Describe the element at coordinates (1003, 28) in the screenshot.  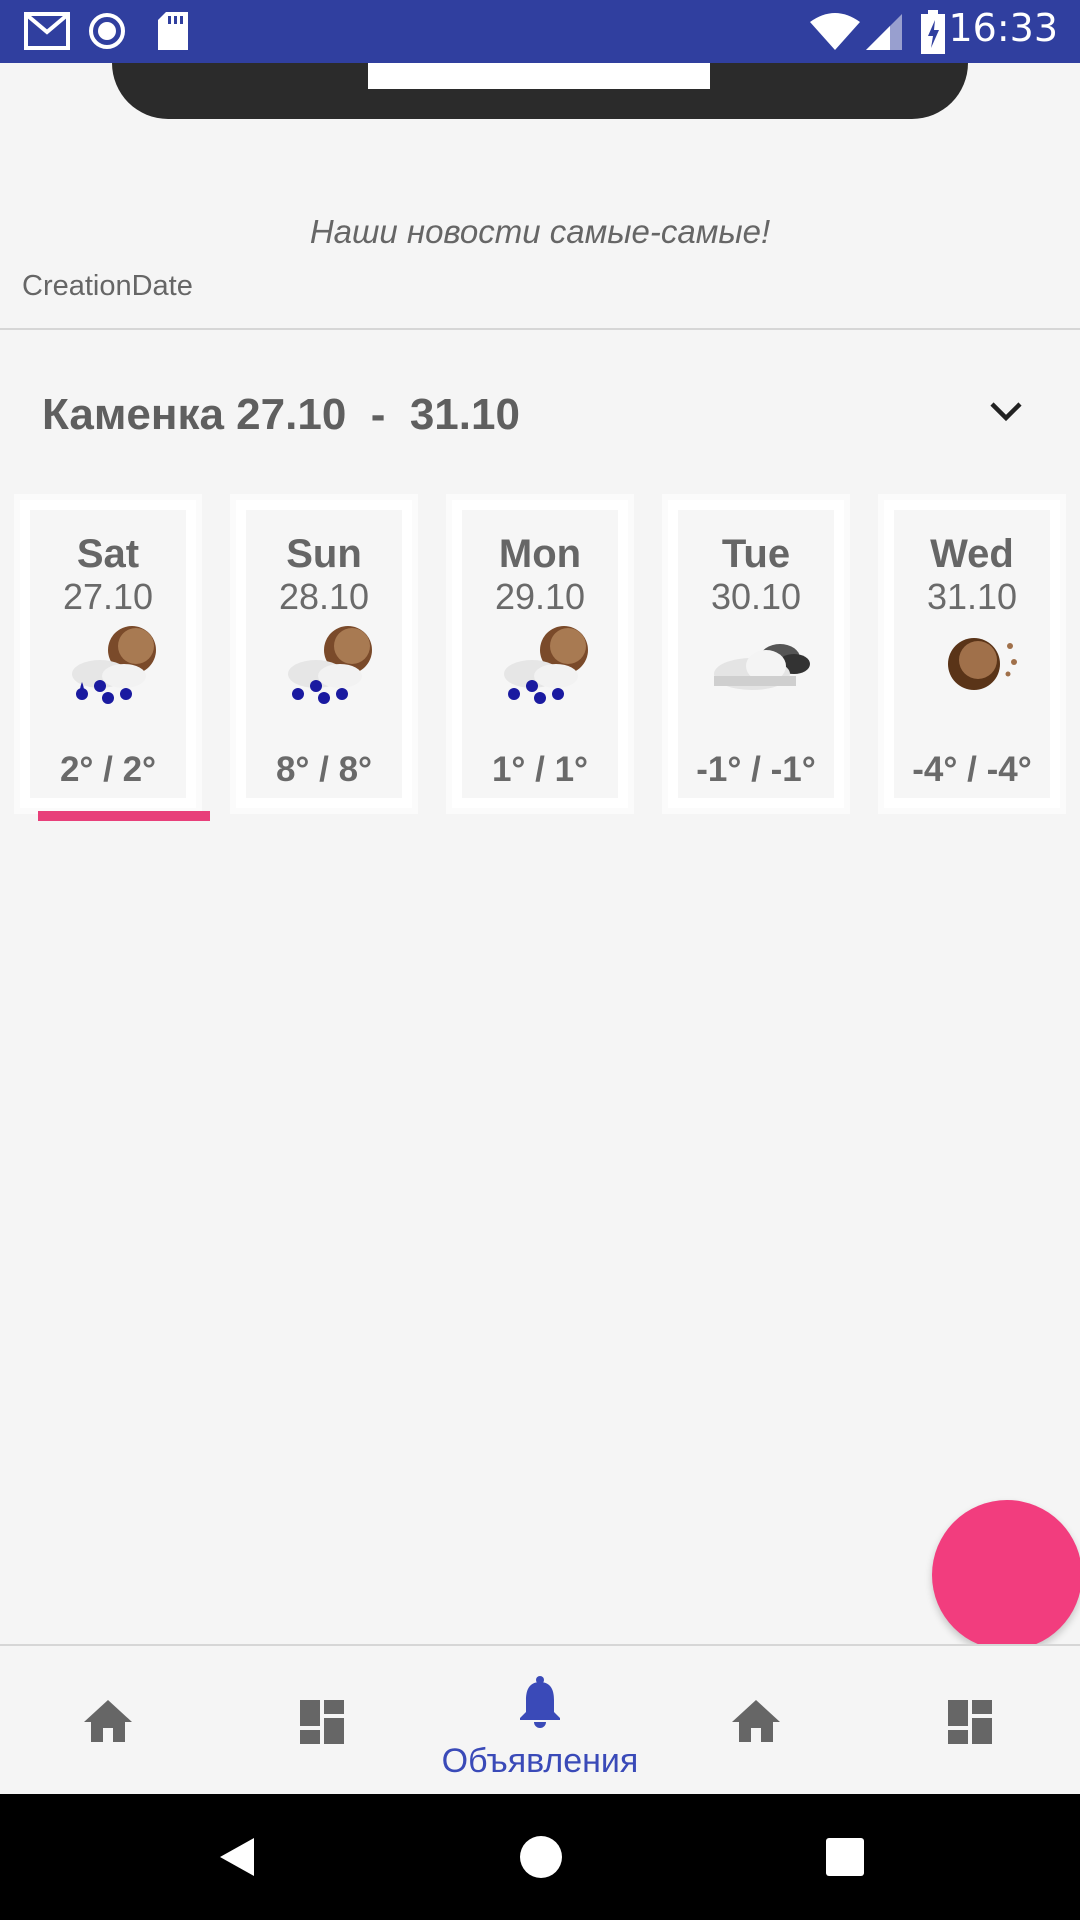
I see `status-time: 16:33` at that location.